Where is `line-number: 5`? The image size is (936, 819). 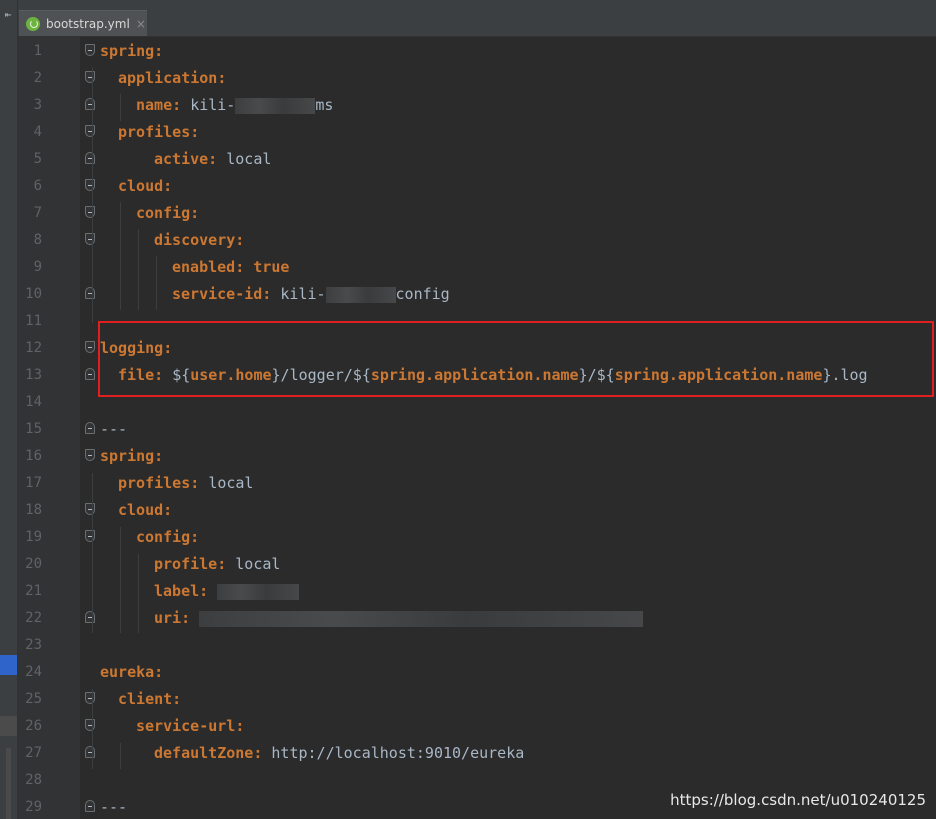 line-number: 5 is located at coordinates (37, 159).